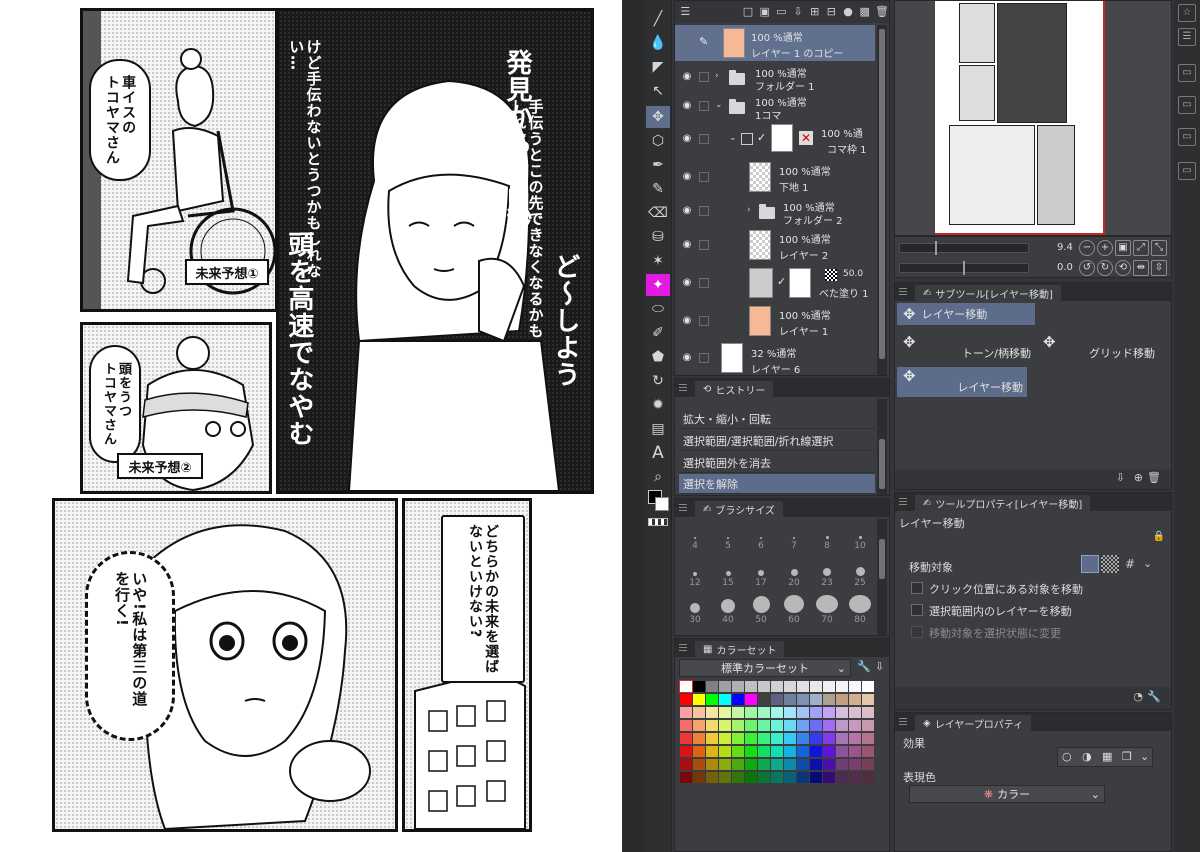 Image resolution: width=1200 pixels, height=852 pixels. I want to click on brush-size-cell: 30, so click(695, 610).